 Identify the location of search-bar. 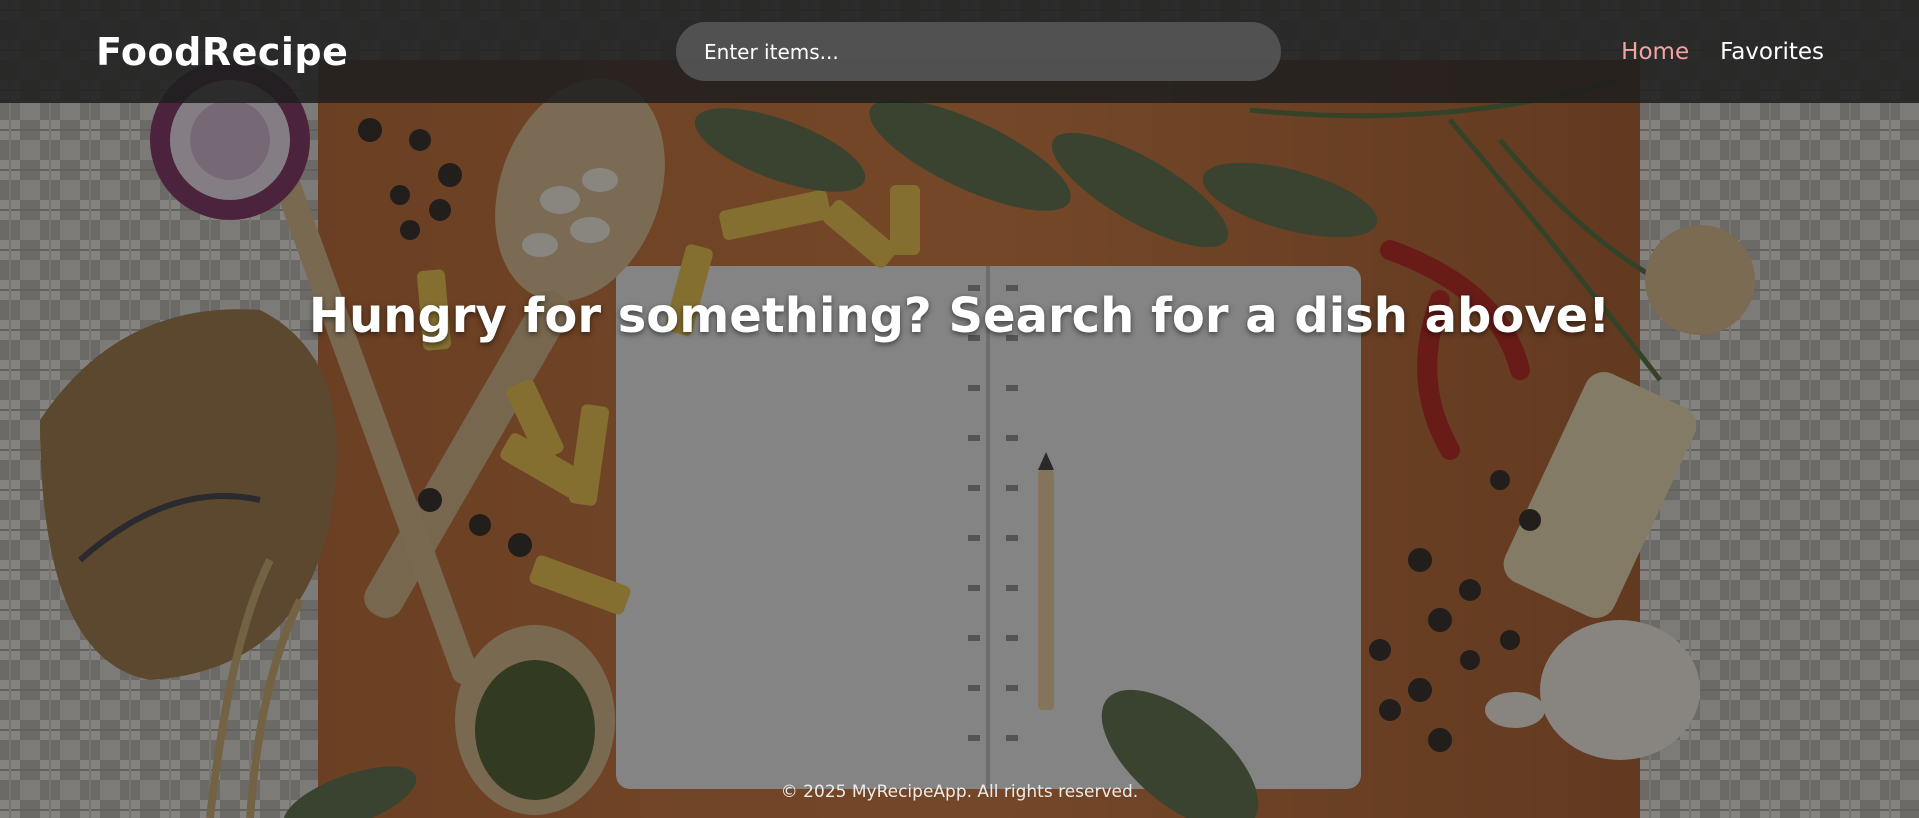
(978, 51).